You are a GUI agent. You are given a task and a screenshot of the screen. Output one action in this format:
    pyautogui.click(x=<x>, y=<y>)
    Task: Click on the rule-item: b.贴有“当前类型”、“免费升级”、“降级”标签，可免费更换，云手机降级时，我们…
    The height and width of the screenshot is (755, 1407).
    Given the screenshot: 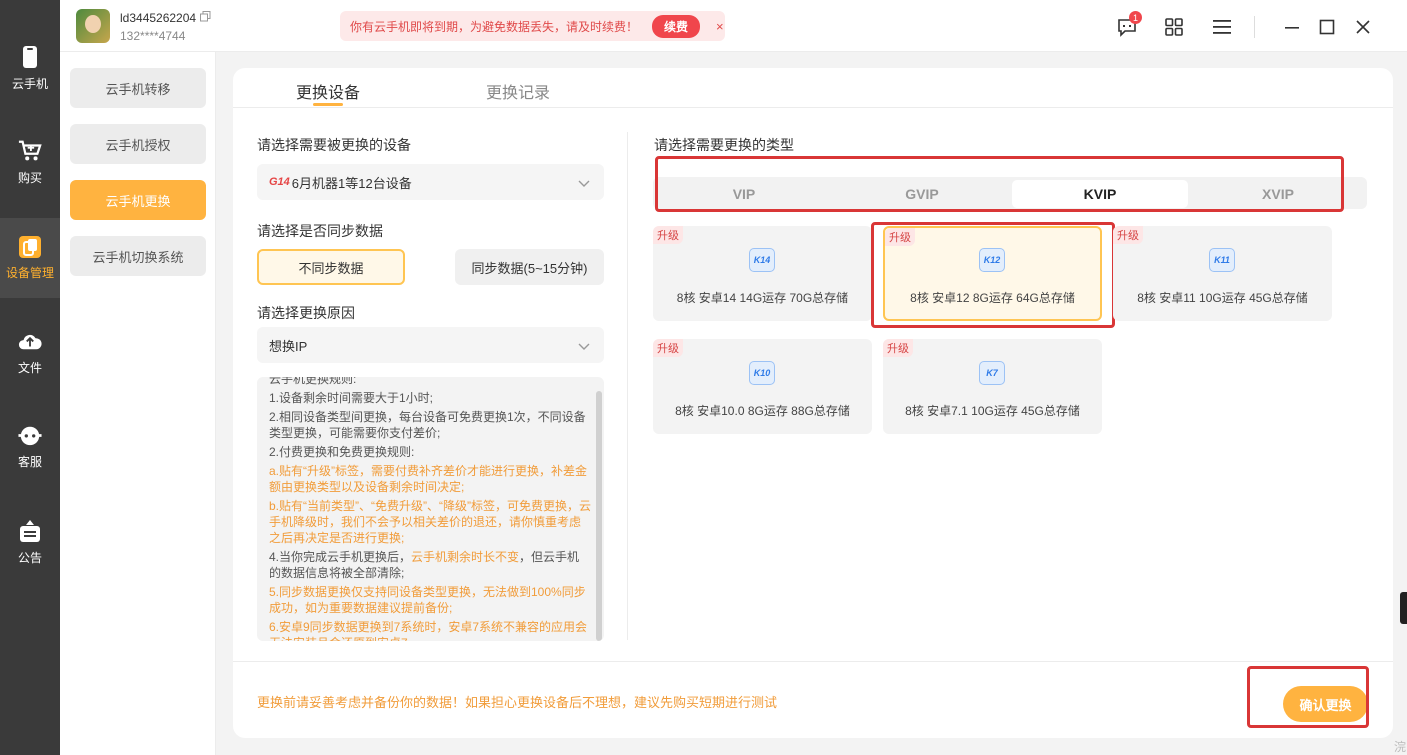 What is the action you would take?
    pyautogui.click(x=430, y=522)
    